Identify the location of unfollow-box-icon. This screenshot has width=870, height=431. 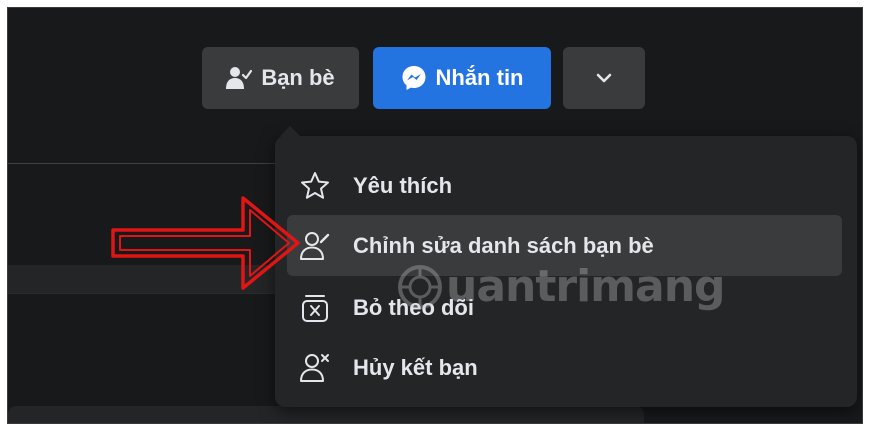
(315, 308).